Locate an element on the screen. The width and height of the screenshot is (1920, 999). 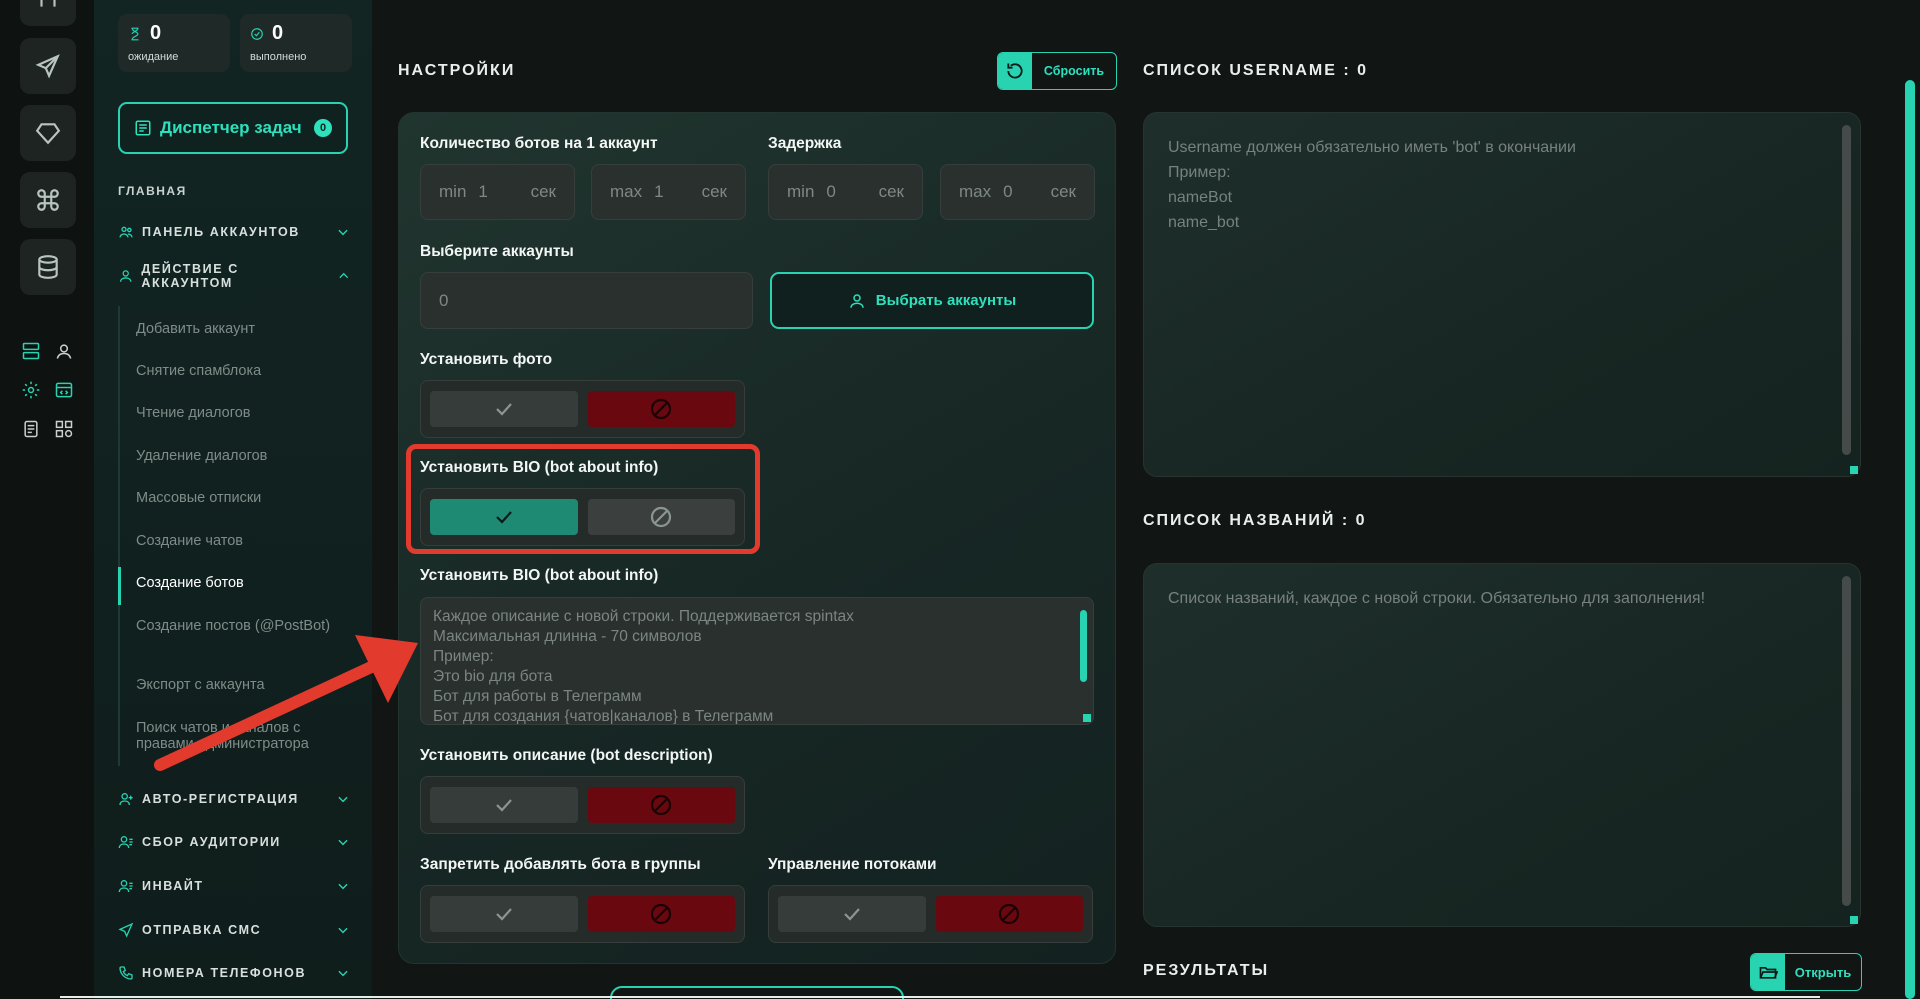
submenu-line is located at coordinates (119, 536).